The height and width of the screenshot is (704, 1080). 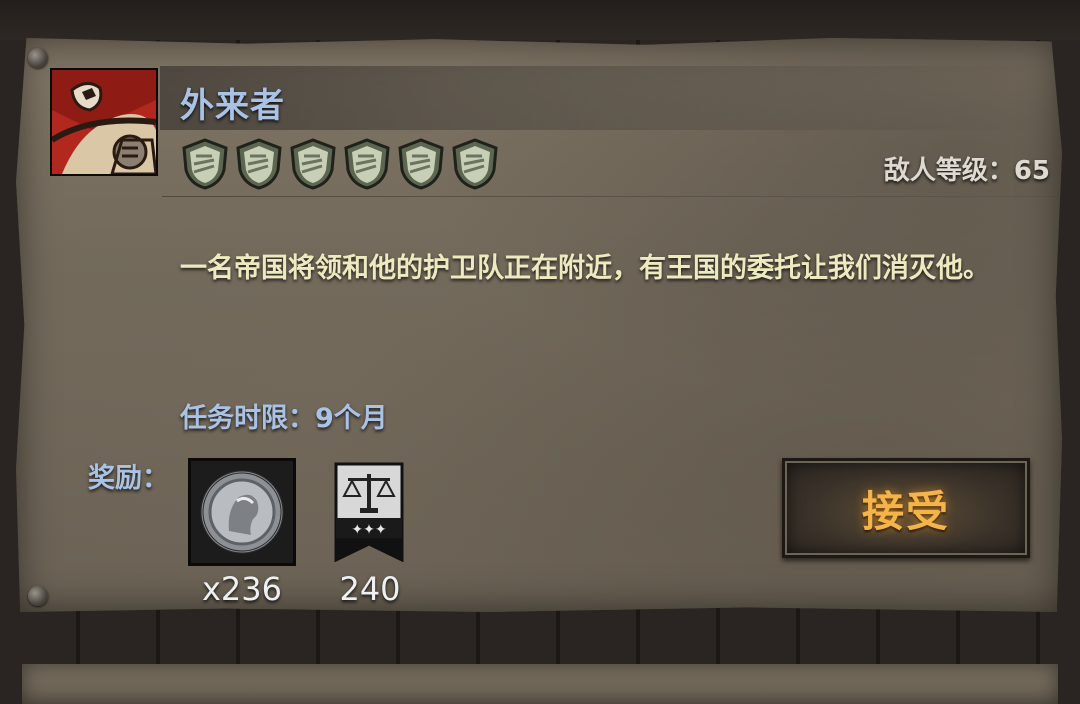 I want to click on reward-justice-banner: ✦✦✦, so click(x=369, y=512).